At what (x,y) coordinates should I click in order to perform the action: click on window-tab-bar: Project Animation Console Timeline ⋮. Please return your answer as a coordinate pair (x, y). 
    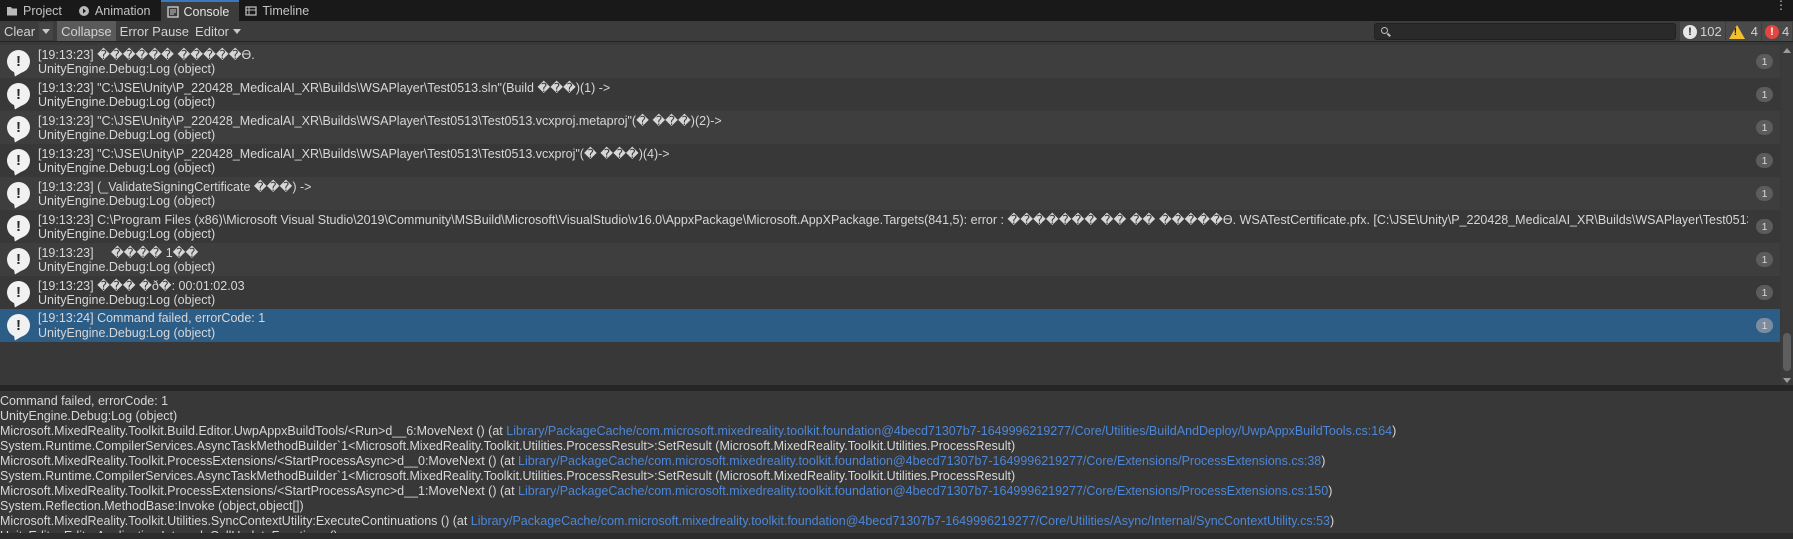
    Looking at the image, I should click on (896, 10).